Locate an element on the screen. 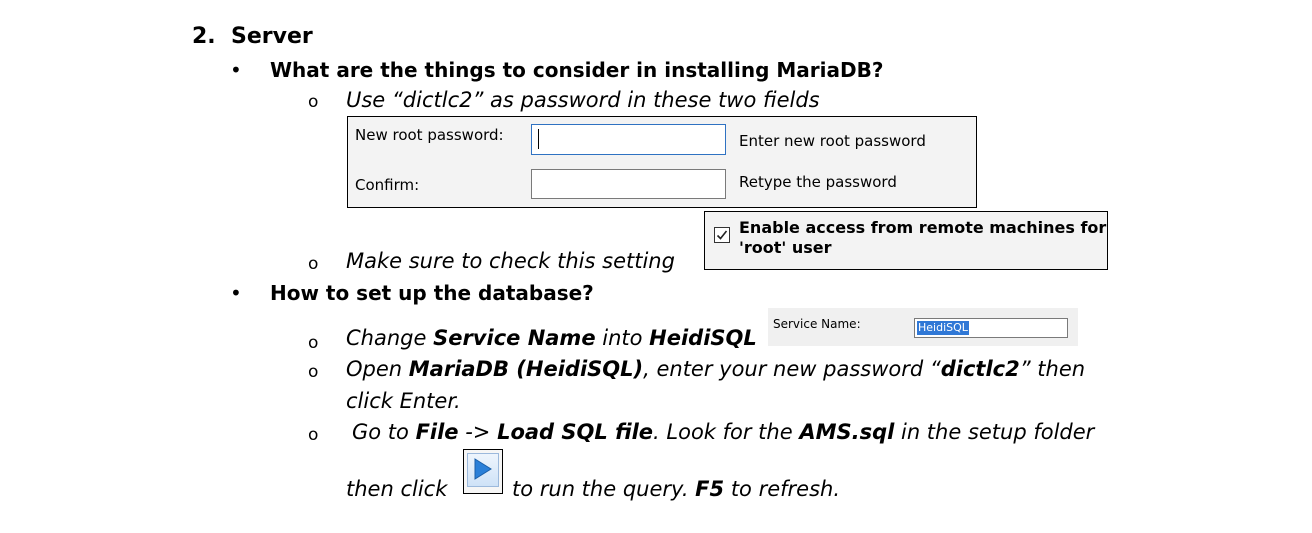 The height and width of the screenshot is (533, 1312). sub-bullet-2: o is located at coordinates (313, 264).